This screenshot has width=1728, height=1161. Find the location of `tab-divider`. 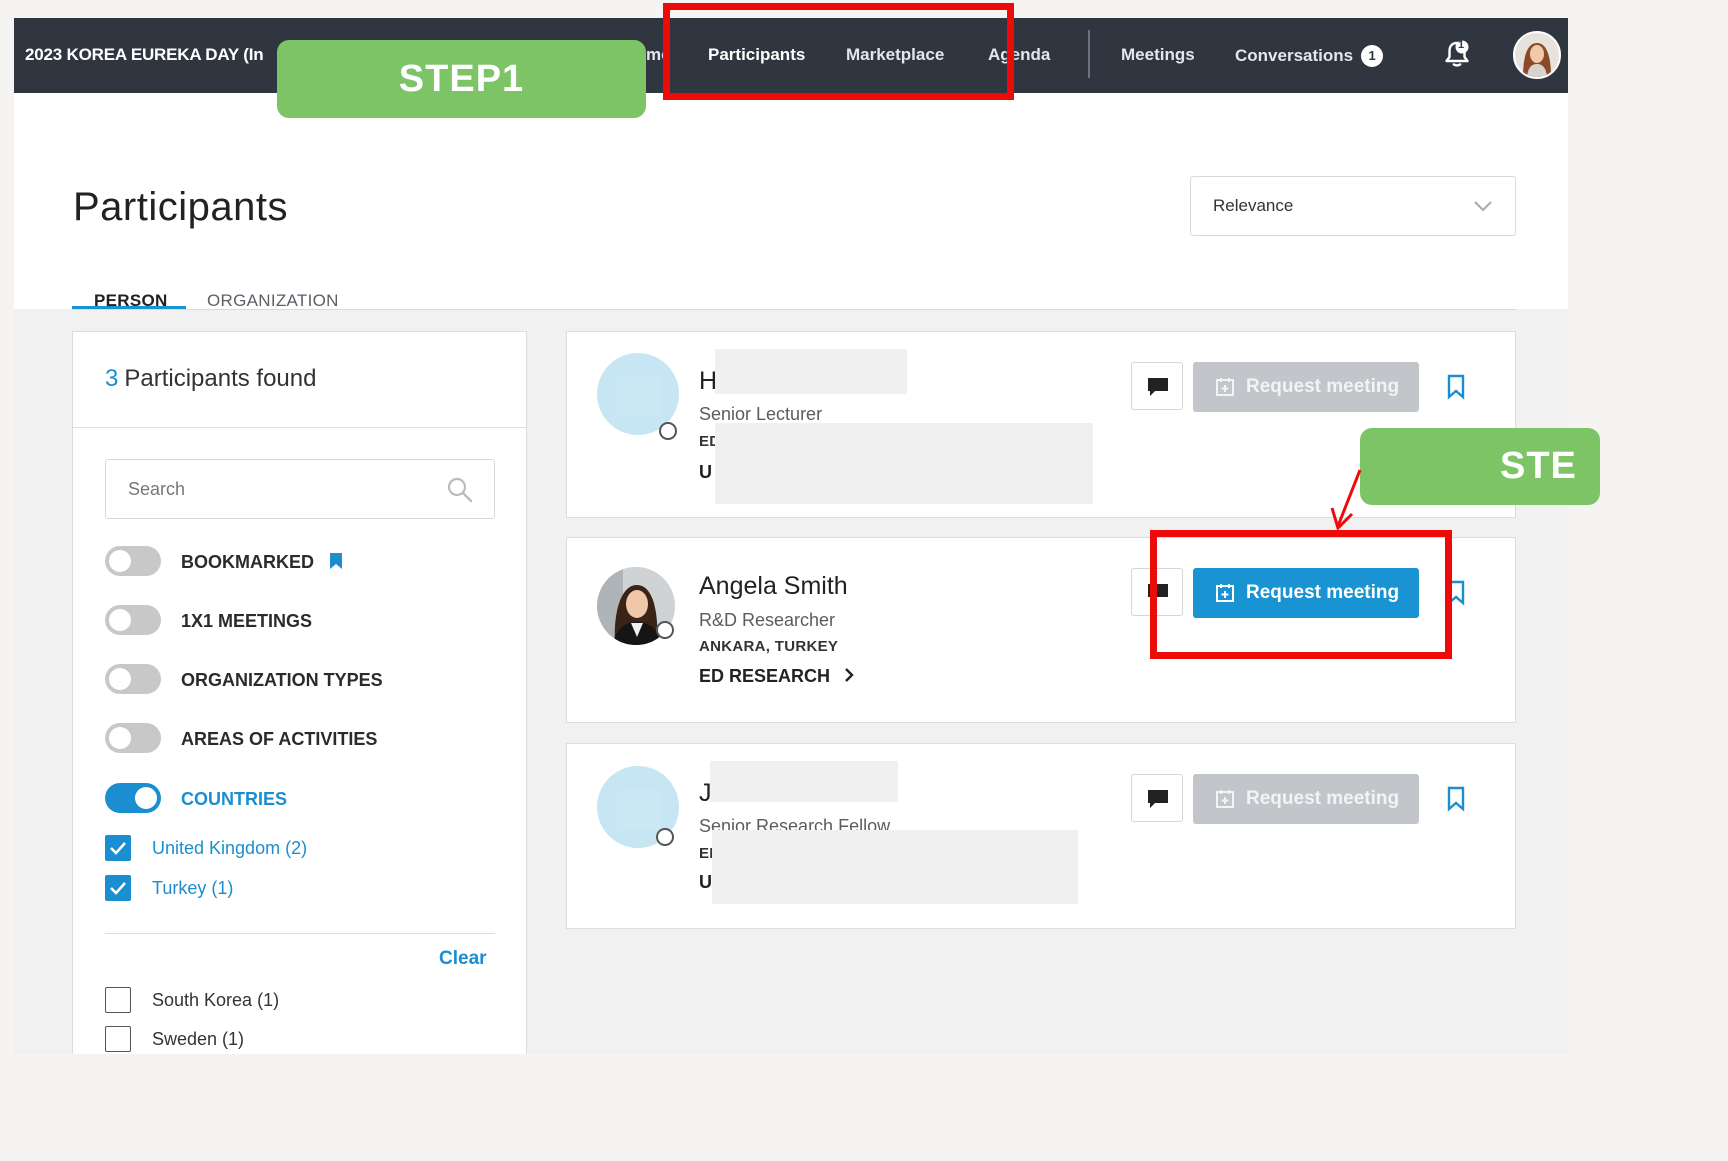

tab-divider is located at coordinates (794, 309).